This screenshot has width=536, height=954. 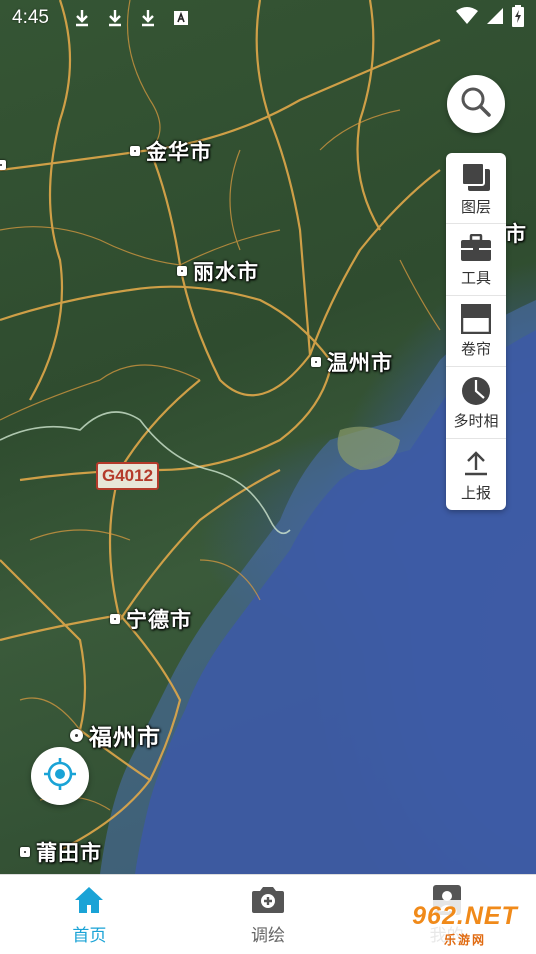 What do you see at coordinates (128, 476) in the screenshot?
I see `highway-shield: G4012` at bounding box center [128, 476].